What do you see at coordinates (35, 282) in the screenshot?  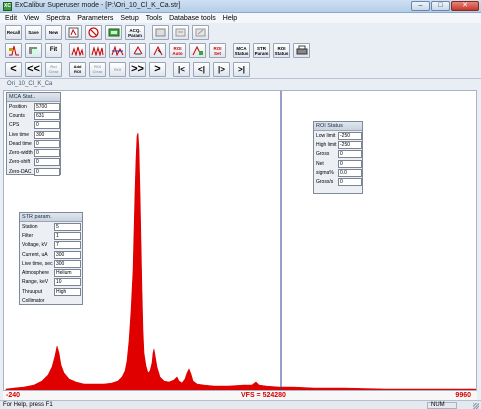 I see `field-label: Range, keV` at bounding box center [35, 282].